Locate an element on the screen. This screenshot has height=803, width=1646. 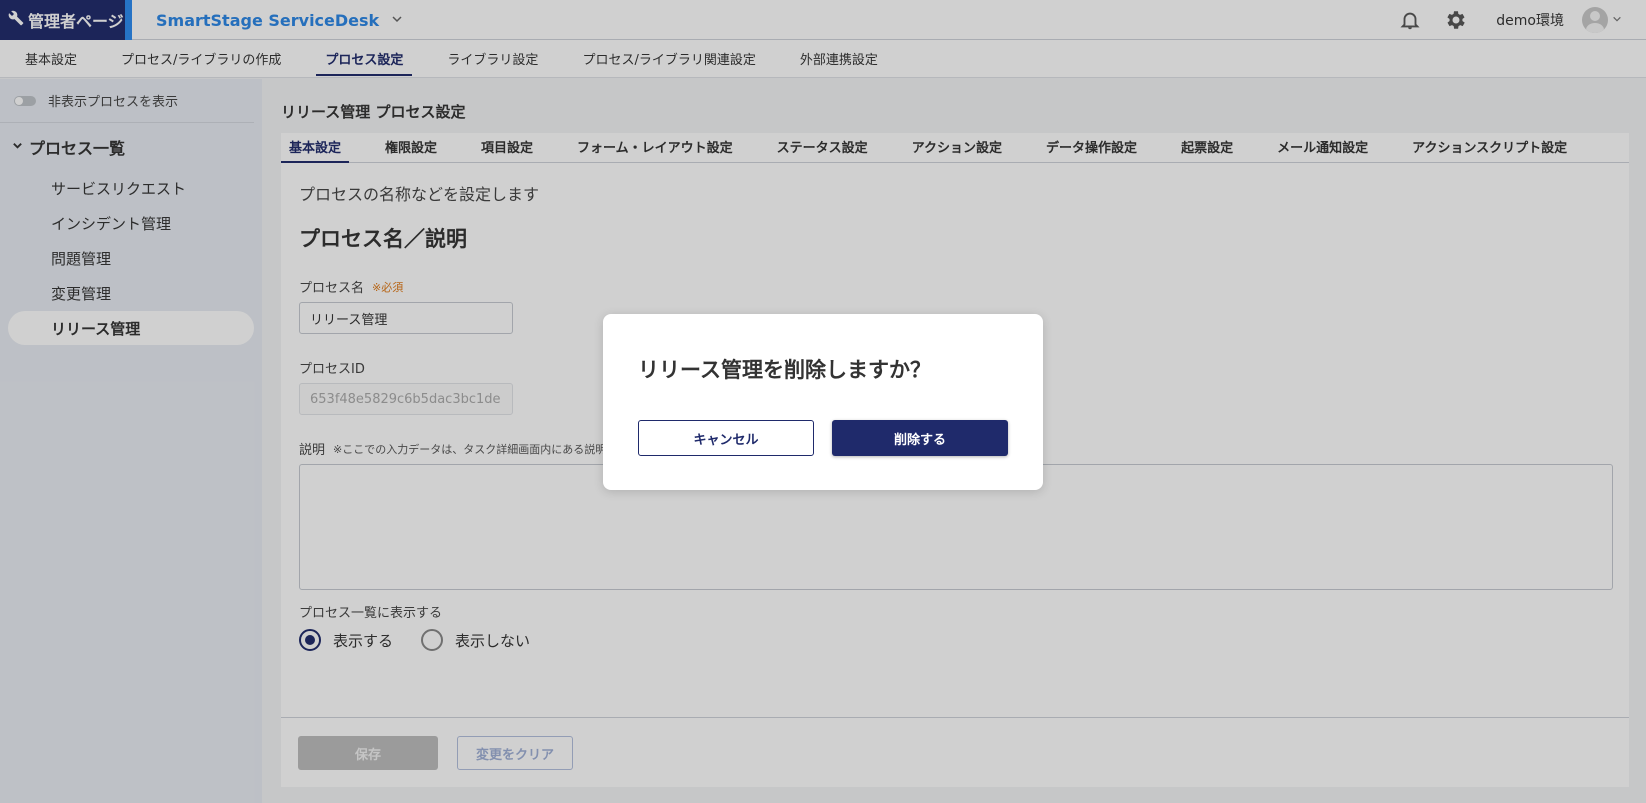
cancel-button: キャンセル is located at coordinates (726, 438).